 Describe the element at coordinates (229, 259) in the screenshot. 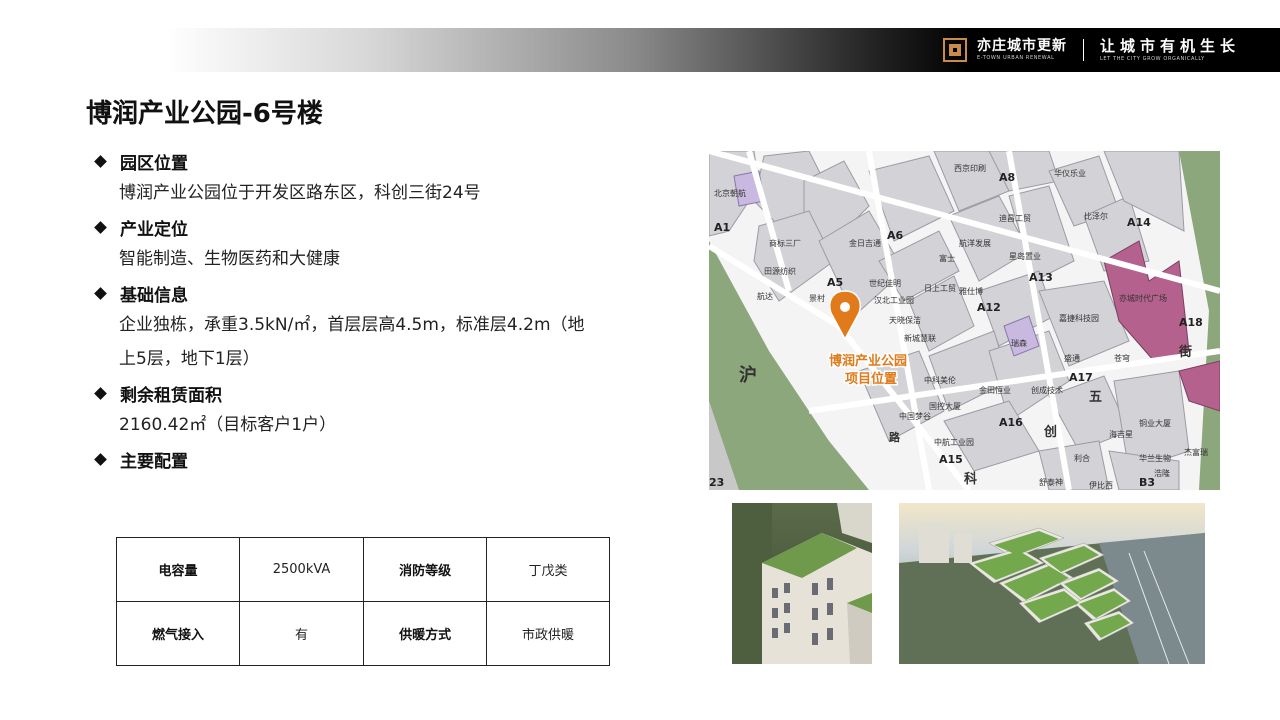

I see `section-line: 智能制造、生物医药和大健康` at that location.